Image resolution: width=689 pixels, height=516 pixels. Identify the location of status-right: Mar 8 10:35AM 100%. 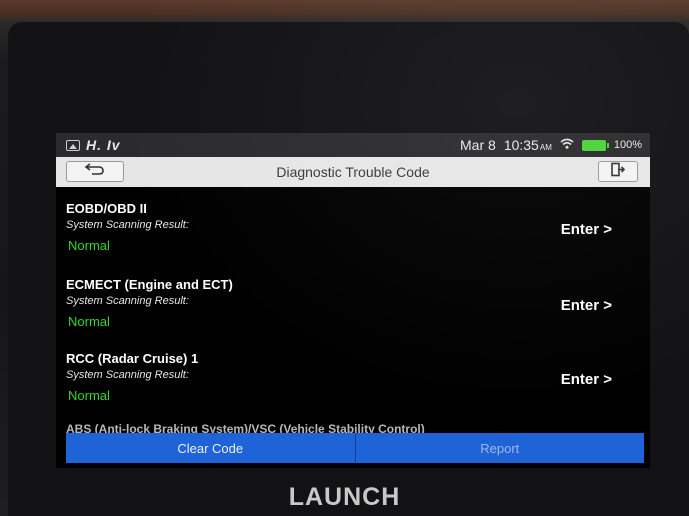
(551, 145).